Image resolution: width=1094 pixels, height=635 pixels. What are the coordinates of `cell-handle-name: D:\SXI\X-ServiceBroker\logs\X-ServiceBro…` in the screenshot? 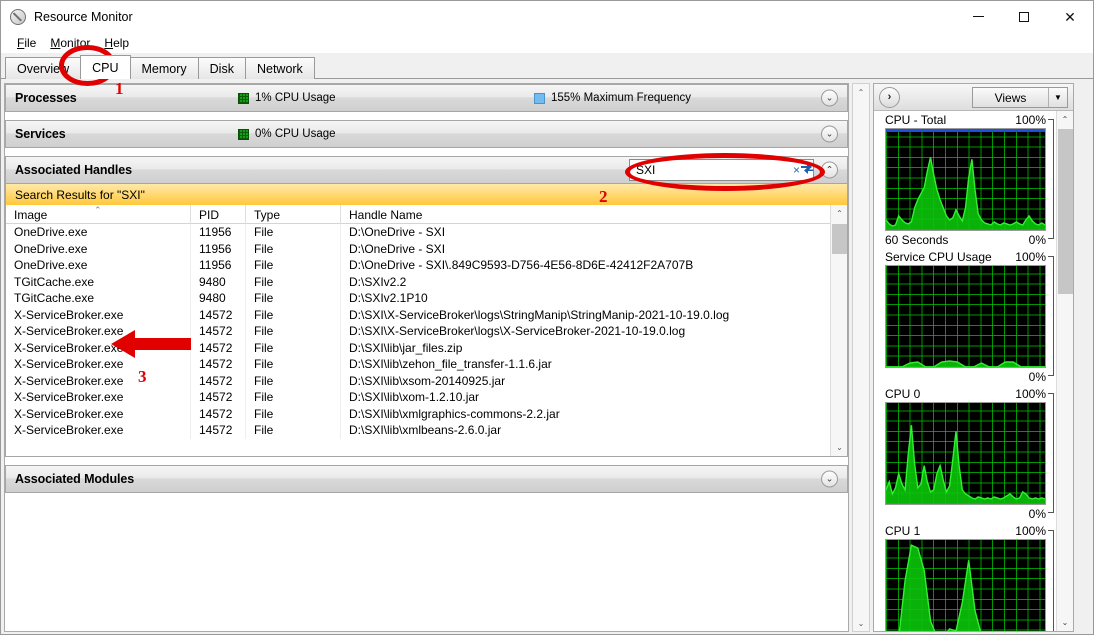 It's located at (517, 331).